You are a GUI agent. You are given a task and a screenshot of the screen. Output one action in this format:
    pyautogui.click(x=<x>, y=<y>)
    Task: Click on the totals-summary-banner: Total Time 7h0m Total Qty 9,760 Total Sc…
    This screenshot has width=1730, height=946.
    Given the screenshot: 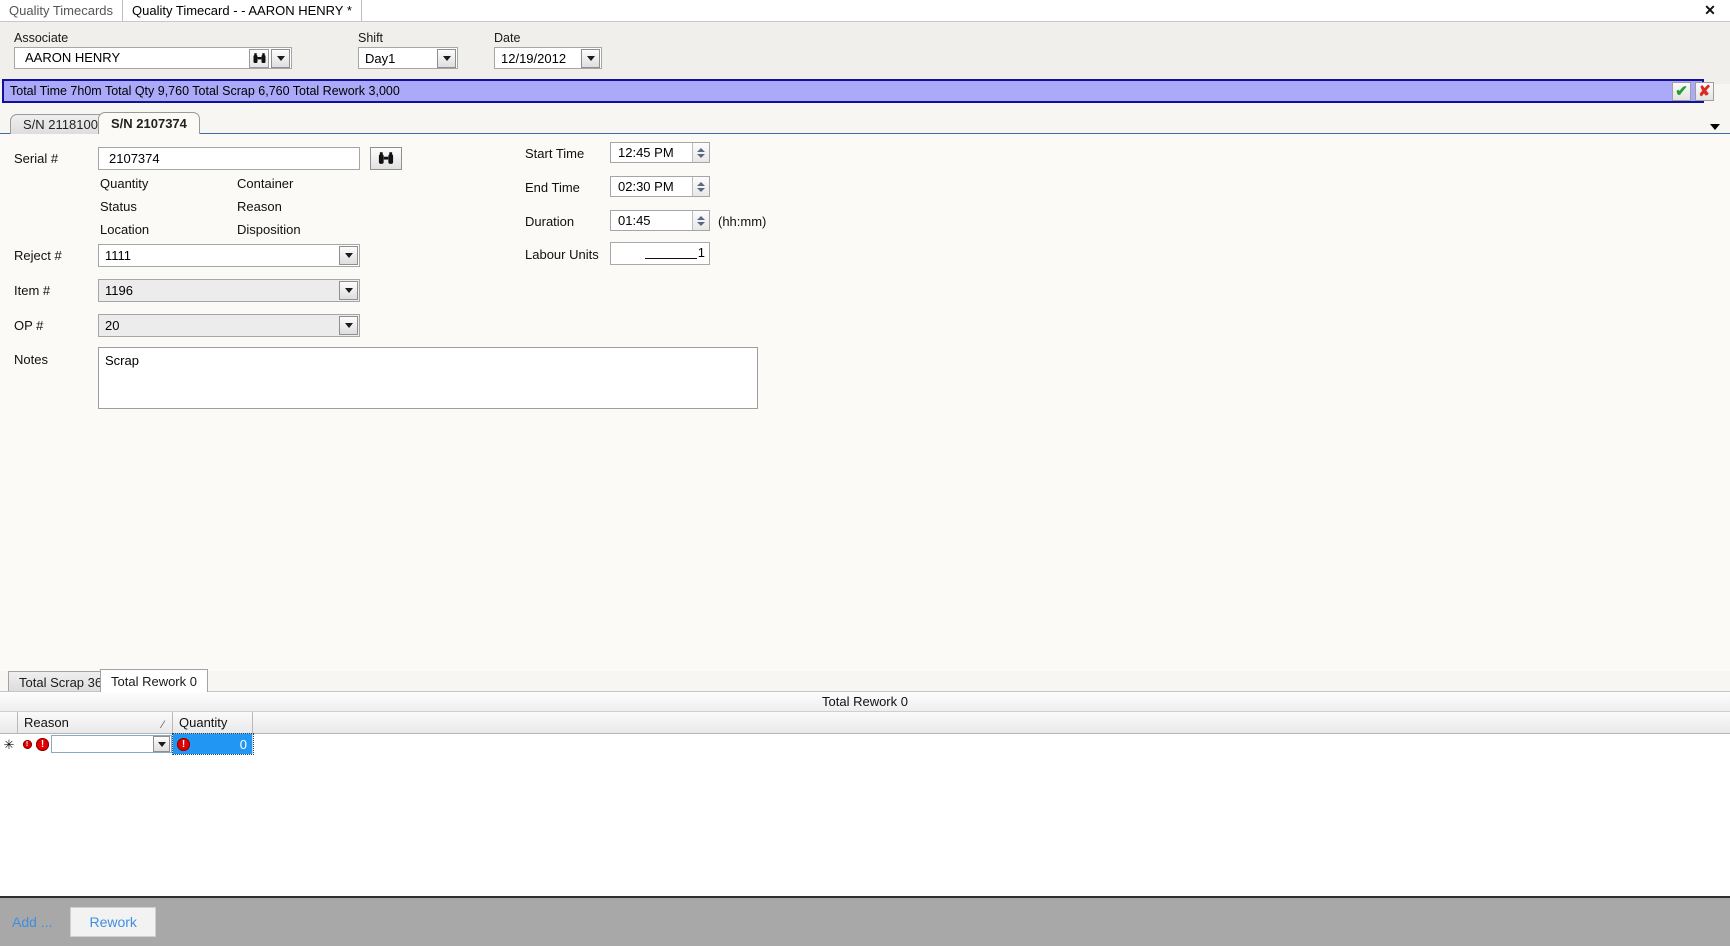 What is the action you would take?
    pyautogui.click(x=853, y=91)
    